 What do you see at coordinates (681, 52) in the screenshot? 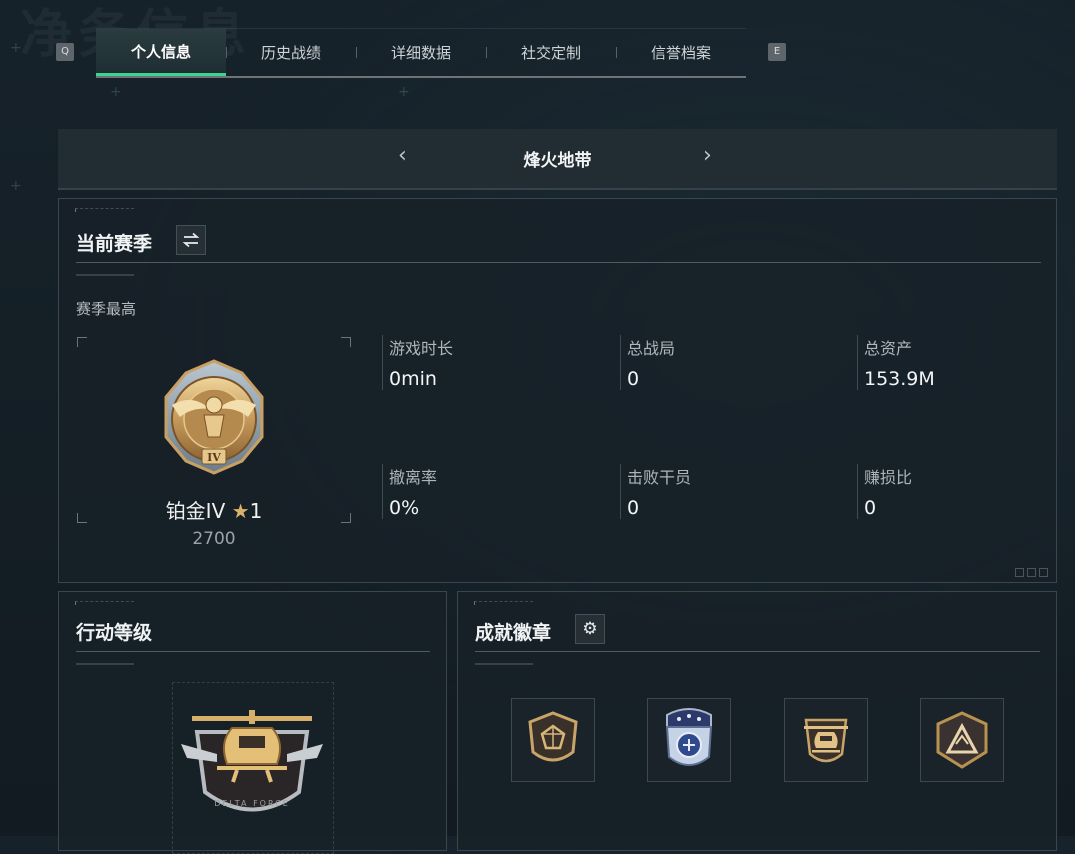
I see `tab-credit-record: 信誉档案` at bounding box center [681, 52].